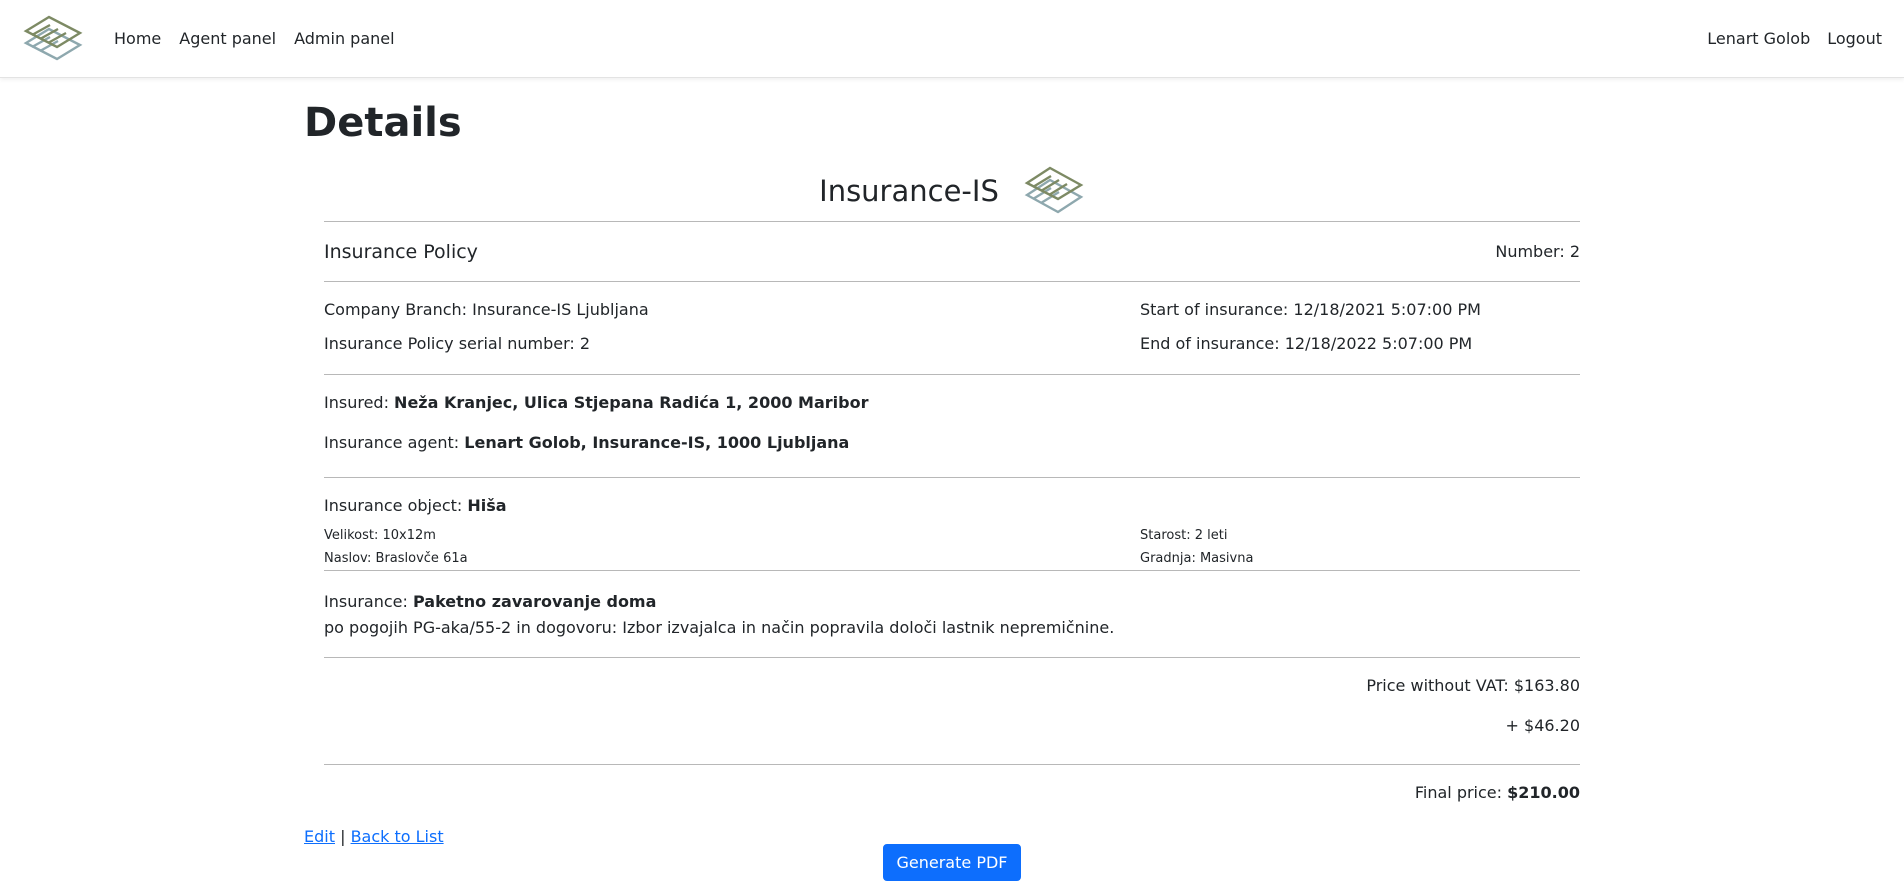 Image resolution: width=1904 pixels, height=891 pixels. What do you see at coordinates (732, 547) in the screenshot?
I see `object-details-left: Velikost: 10x12m Naslov: Braslovče 61a` at bounding box center [732, 547].